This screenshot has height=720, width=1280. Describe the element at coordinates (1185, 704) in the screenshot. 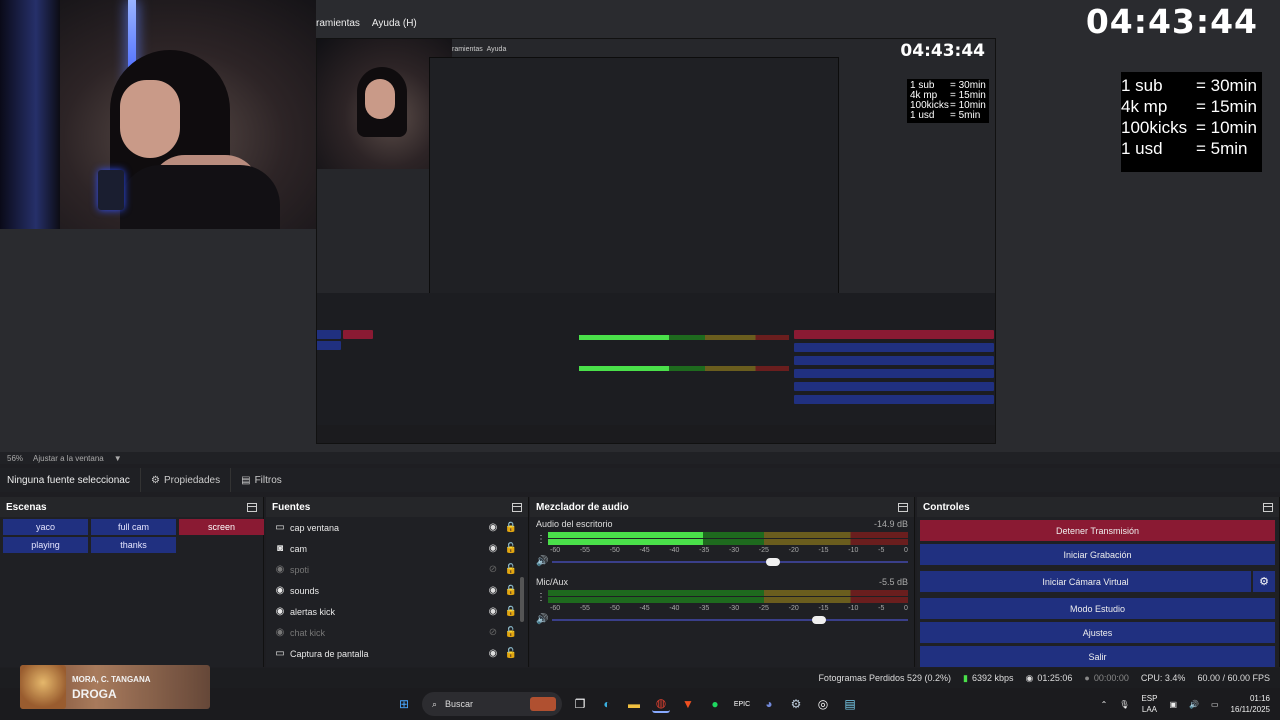

I see `system-tray: ⌃ 🎙 ESP LAA ▣ 🔊 ▭ 01:16 16/11/2025` at that location.